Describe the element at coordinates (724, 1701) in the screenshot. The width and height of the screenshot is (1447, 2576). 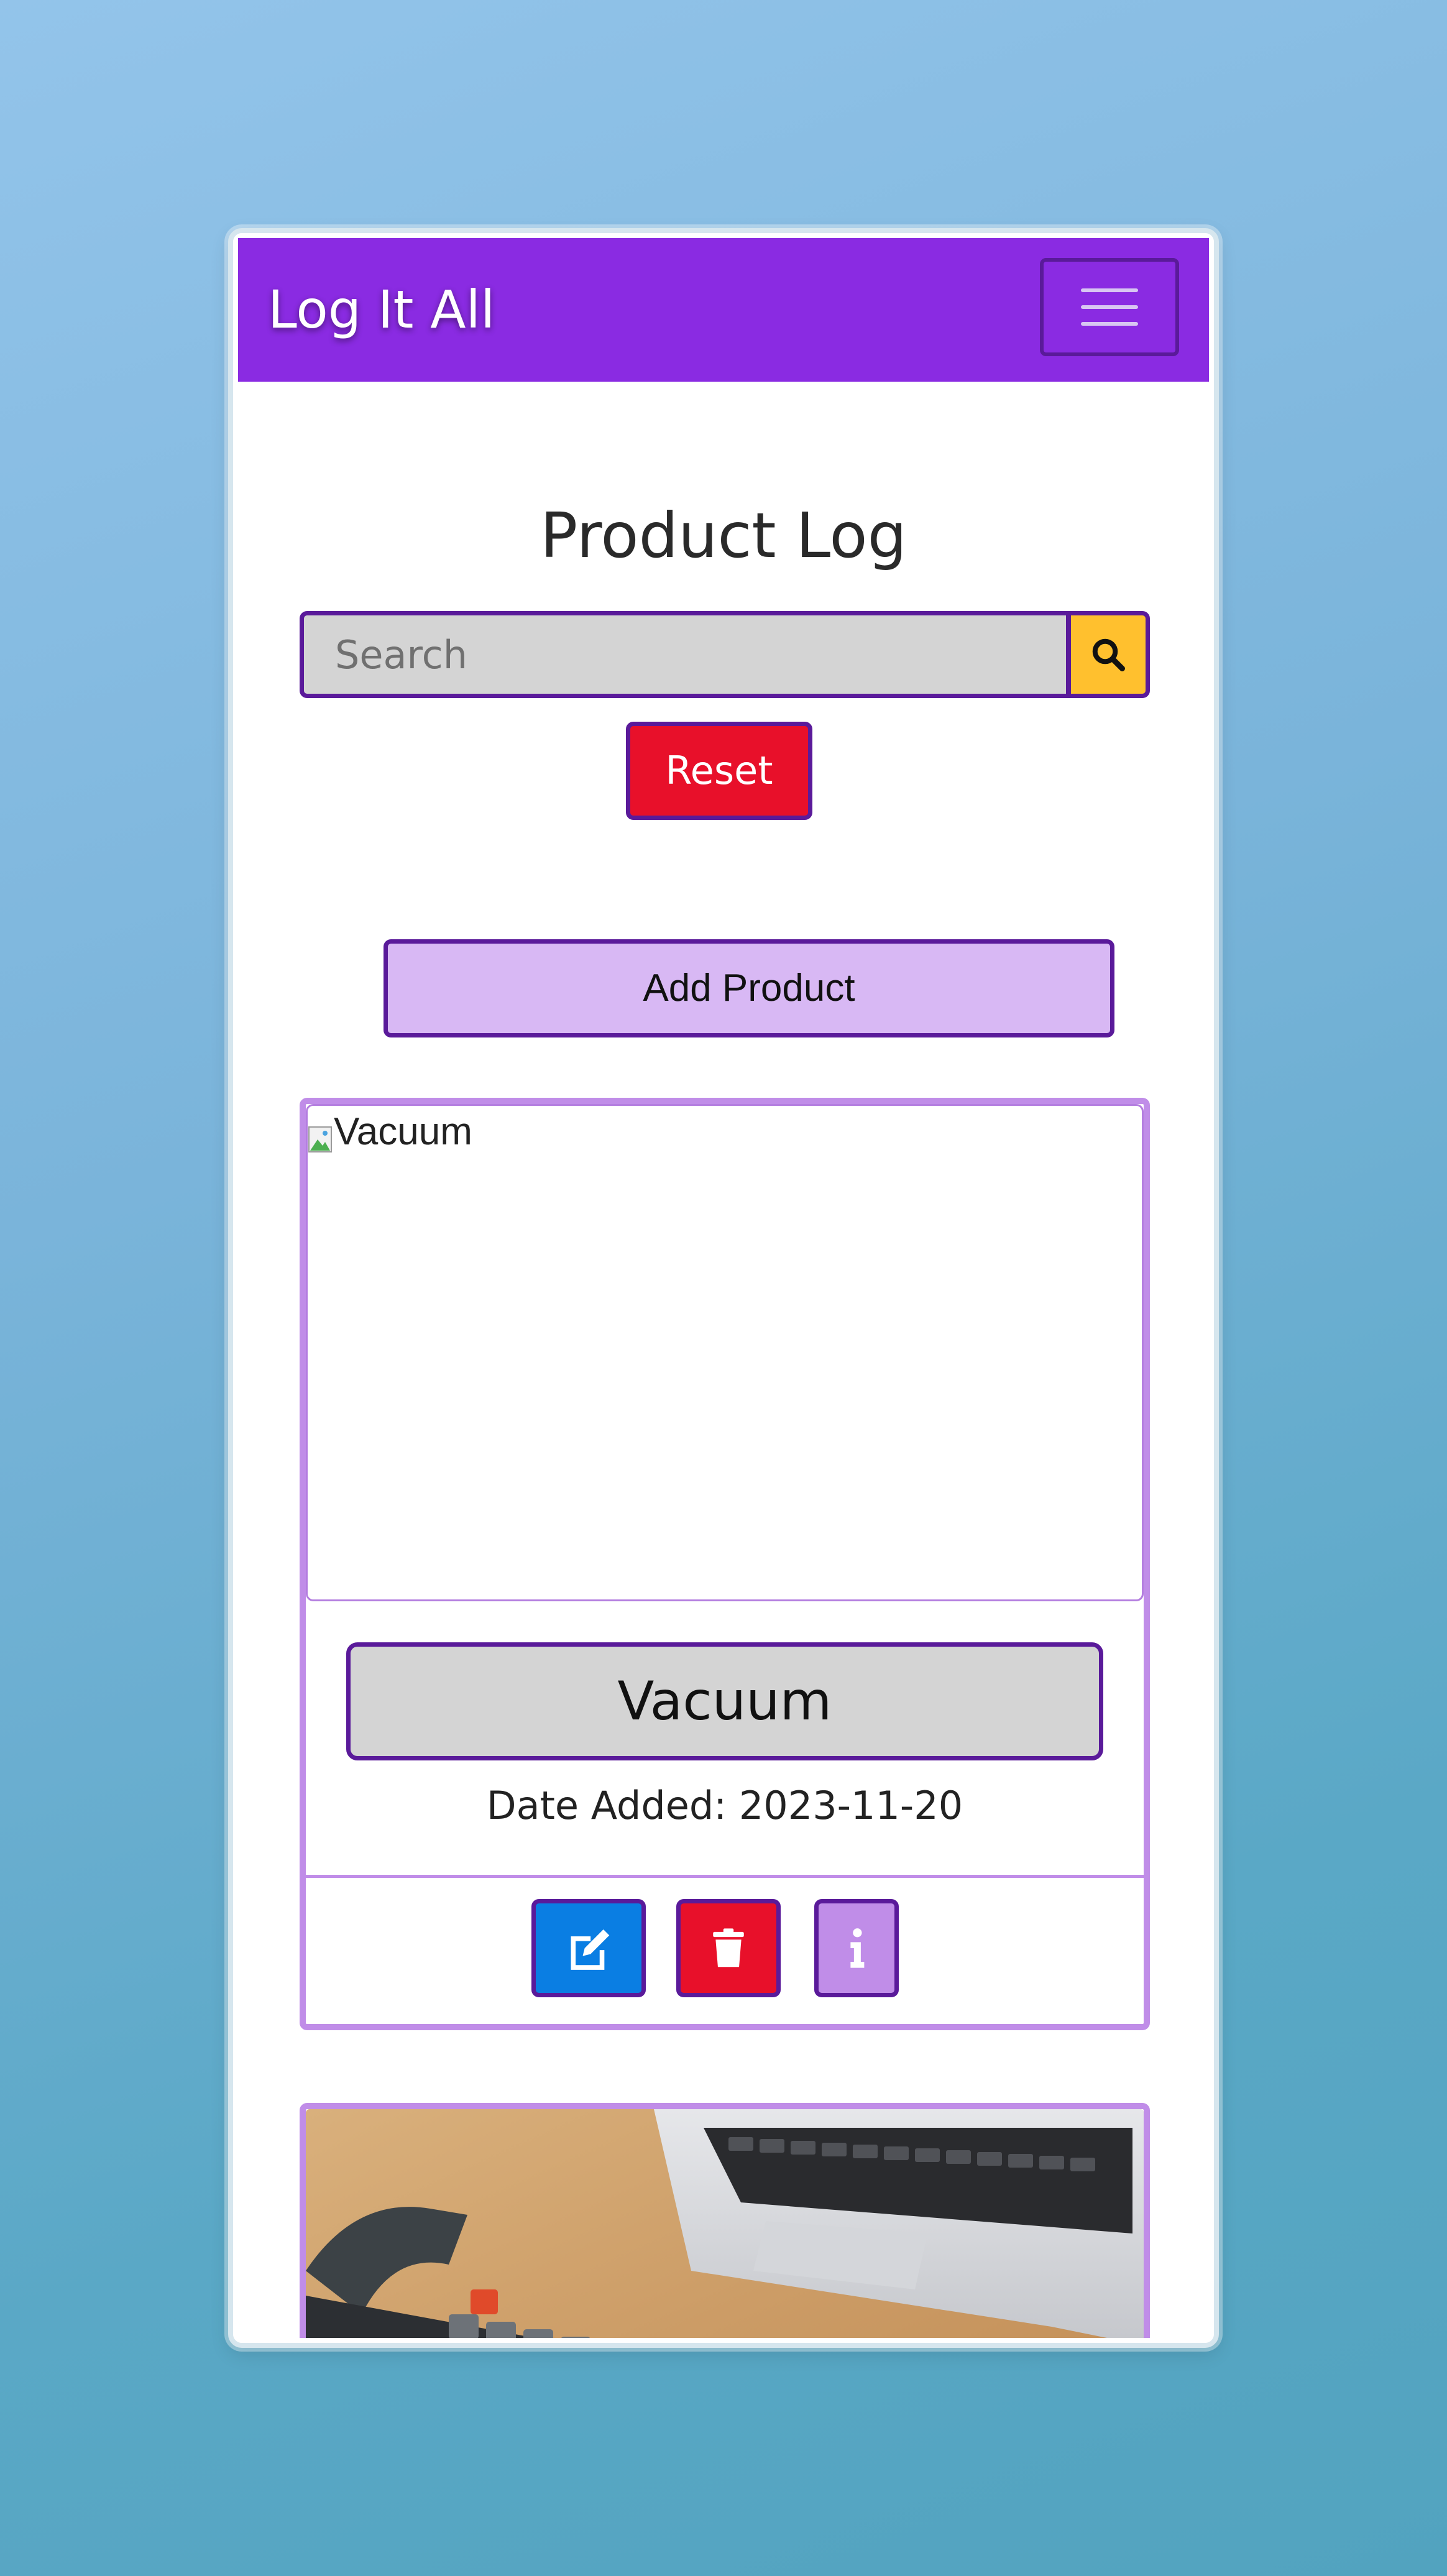
I see `product-name: Vacuum` at that location.